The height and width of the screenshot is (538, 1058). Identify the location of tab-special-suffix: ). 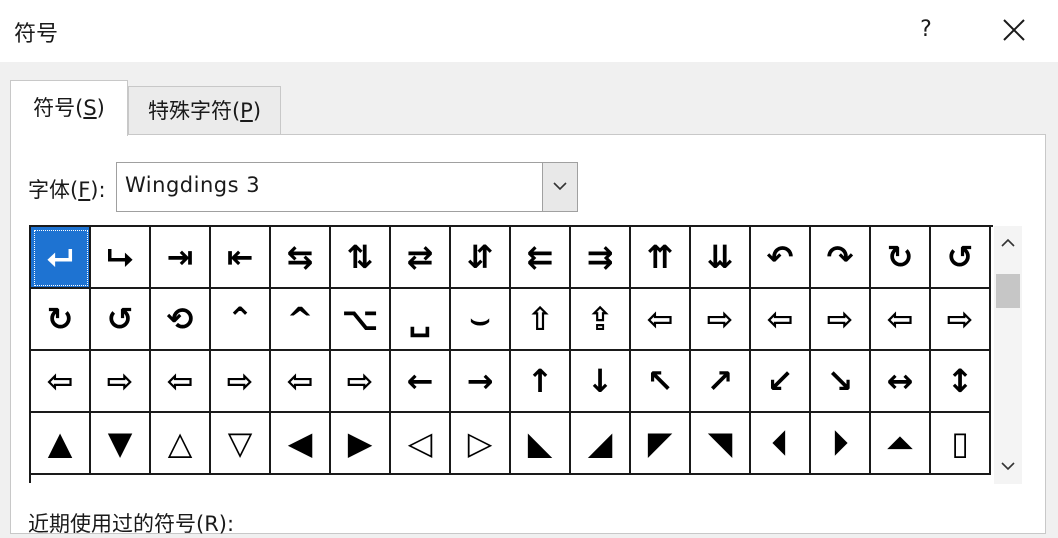
(257, 111).